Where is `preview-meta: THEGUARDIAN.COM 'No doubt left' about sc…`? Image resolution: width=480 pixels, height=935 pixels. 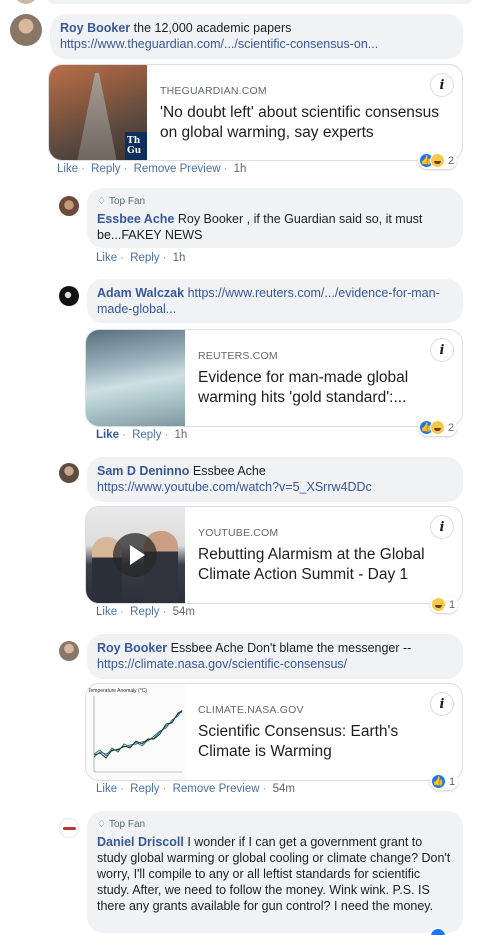 preview-meta: THEGUARDIAN.COM 'No doubt left' about sc… is located at coordinates (307, 114).